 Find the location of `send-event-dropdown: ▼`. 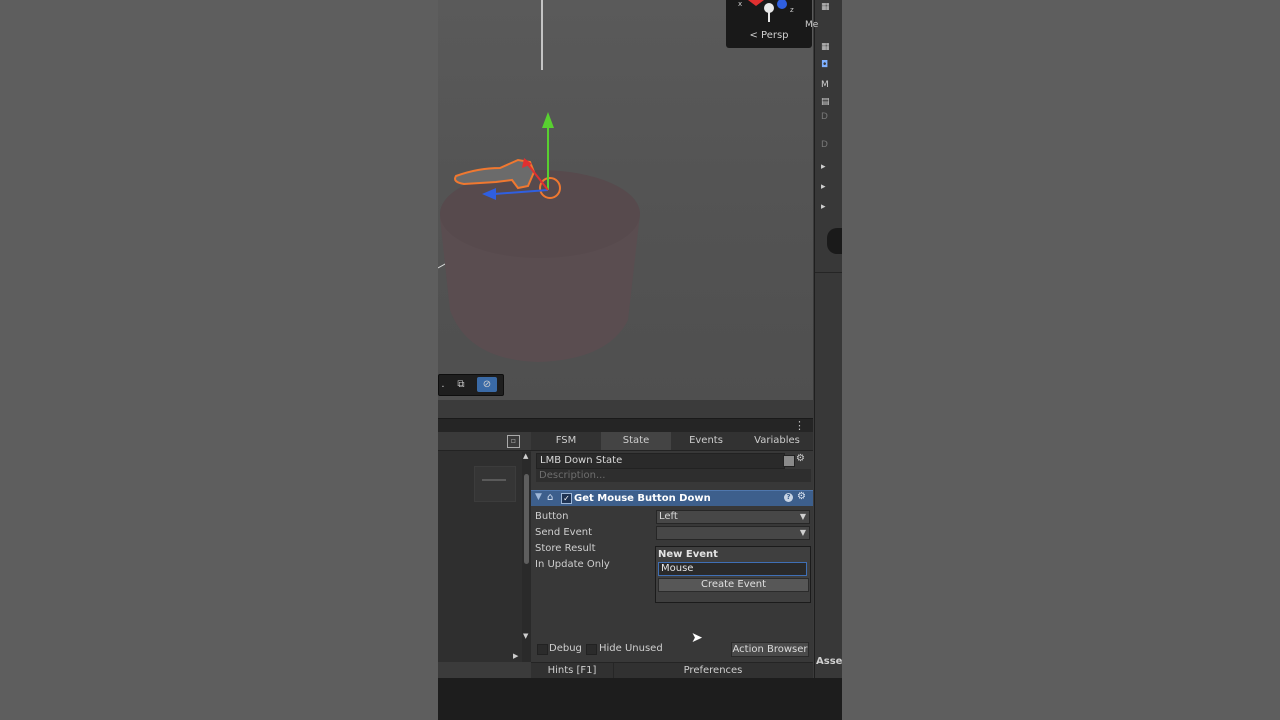

send-event-dropdown: ▼ is located at coordinates (733, 533).